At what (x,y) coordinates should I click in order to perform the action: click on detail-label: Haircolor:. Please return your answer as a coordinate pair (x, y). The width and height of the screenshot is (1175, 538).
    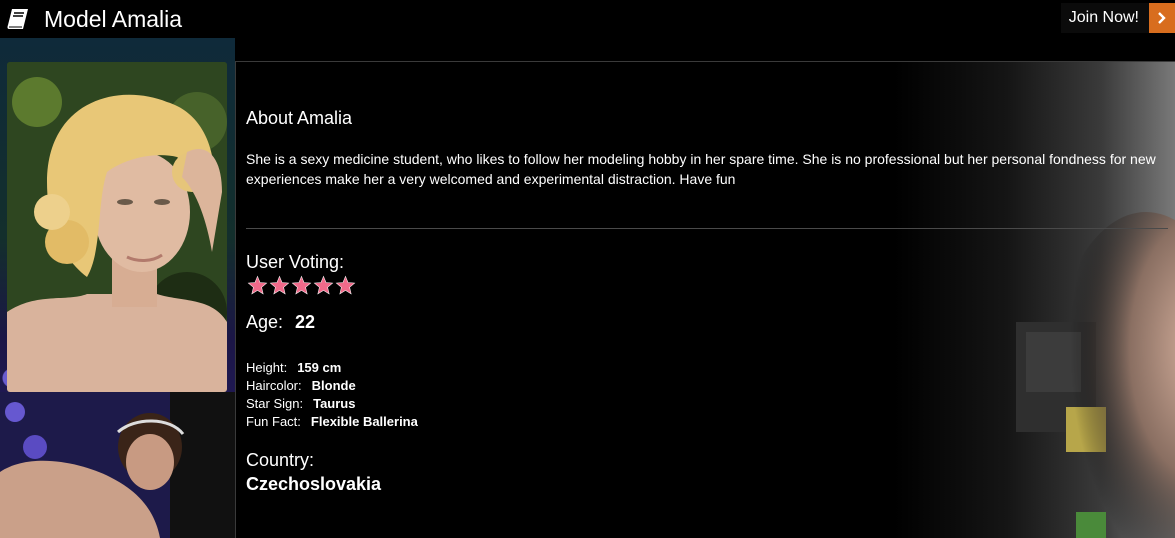
    Looking at the image, I should click on (274, 385).